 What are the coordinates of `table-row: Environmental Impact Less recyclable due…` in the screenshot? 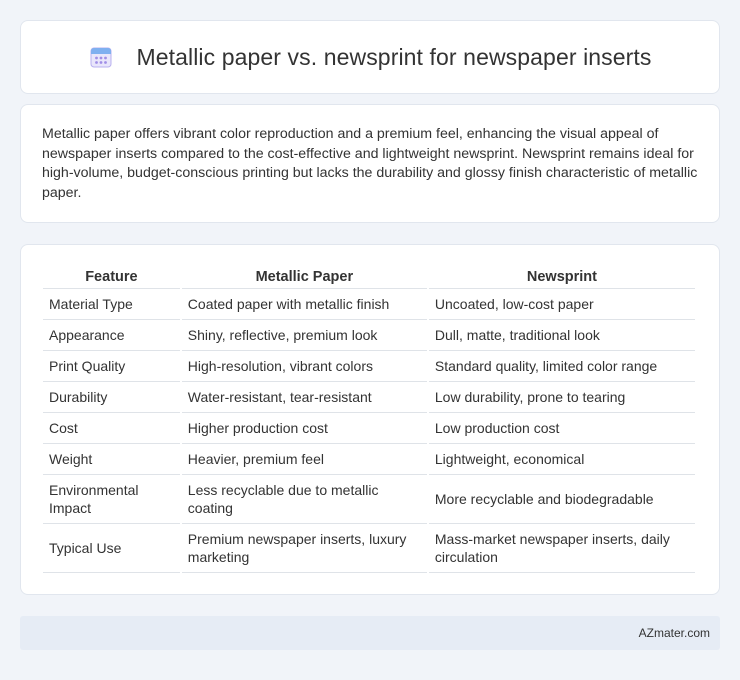 It's located at (369, 499).